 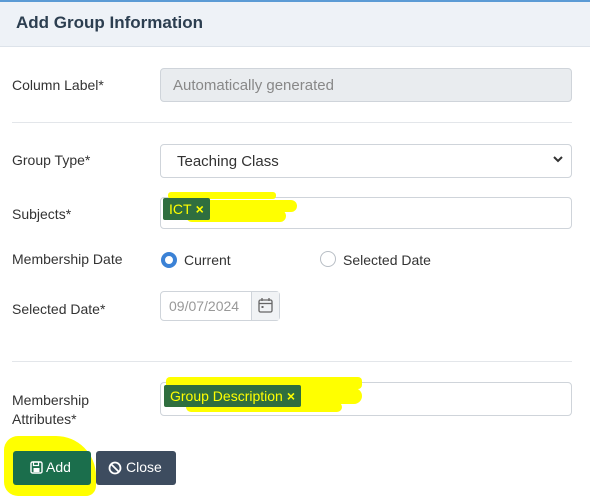 What do you see at coordinates (295, 24) in the screenshot?
I see `dialog-header: Add Group Information` at bounding box center [295, 24].